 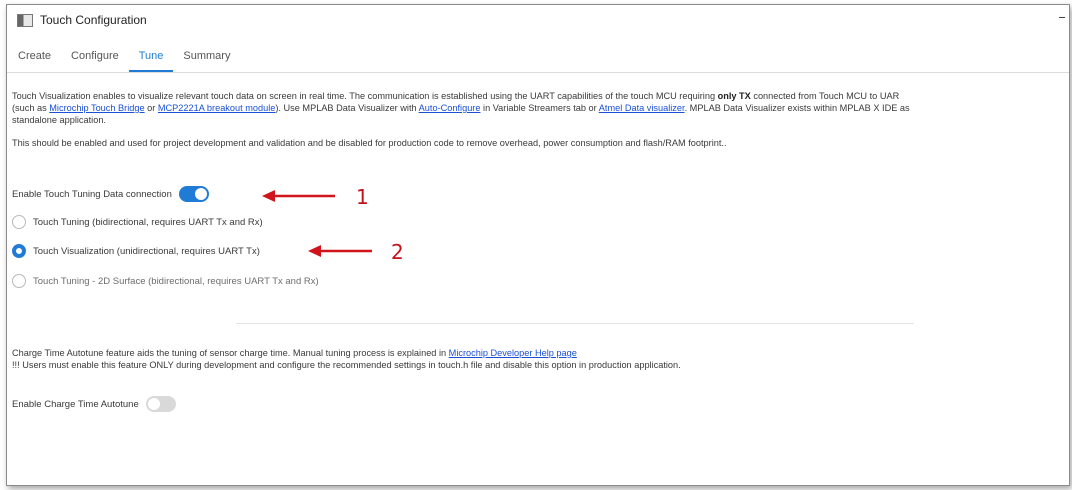 I want to click on annotation-label-2: 2, so click(x=397, y=252).